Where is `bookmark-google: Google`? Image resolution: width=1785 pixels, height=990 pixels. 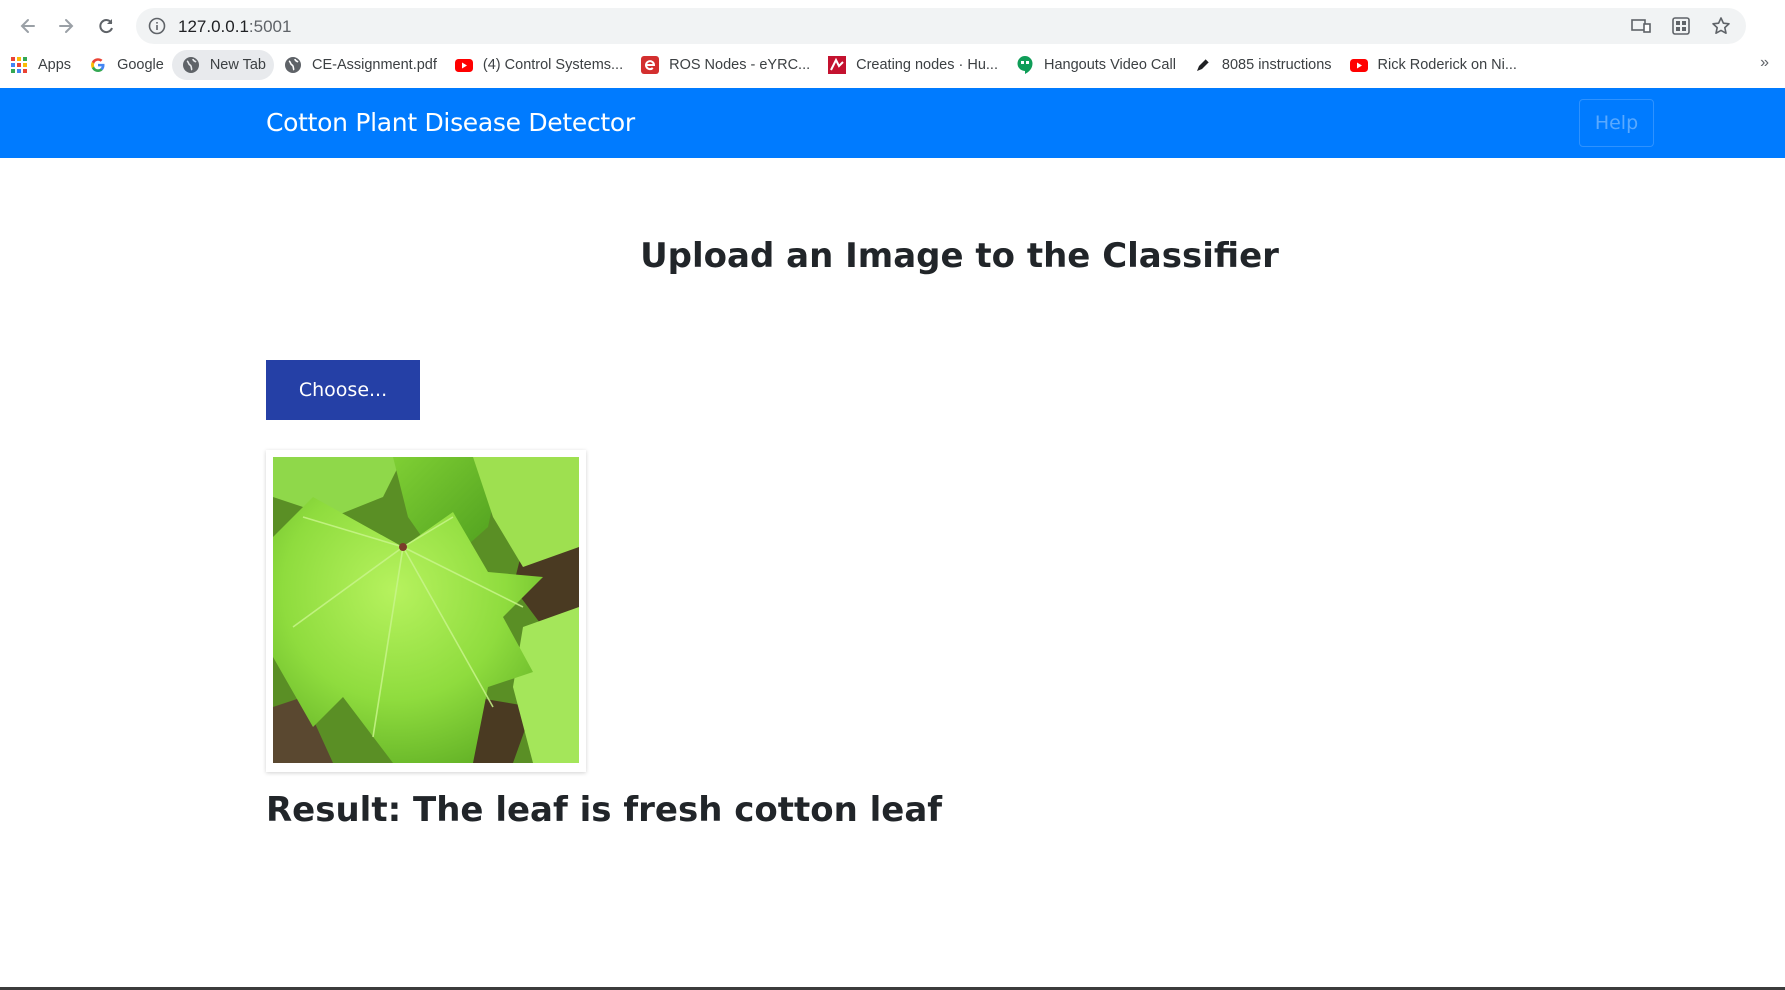 bookmark-google: Google is located at coordinates (125, 65).